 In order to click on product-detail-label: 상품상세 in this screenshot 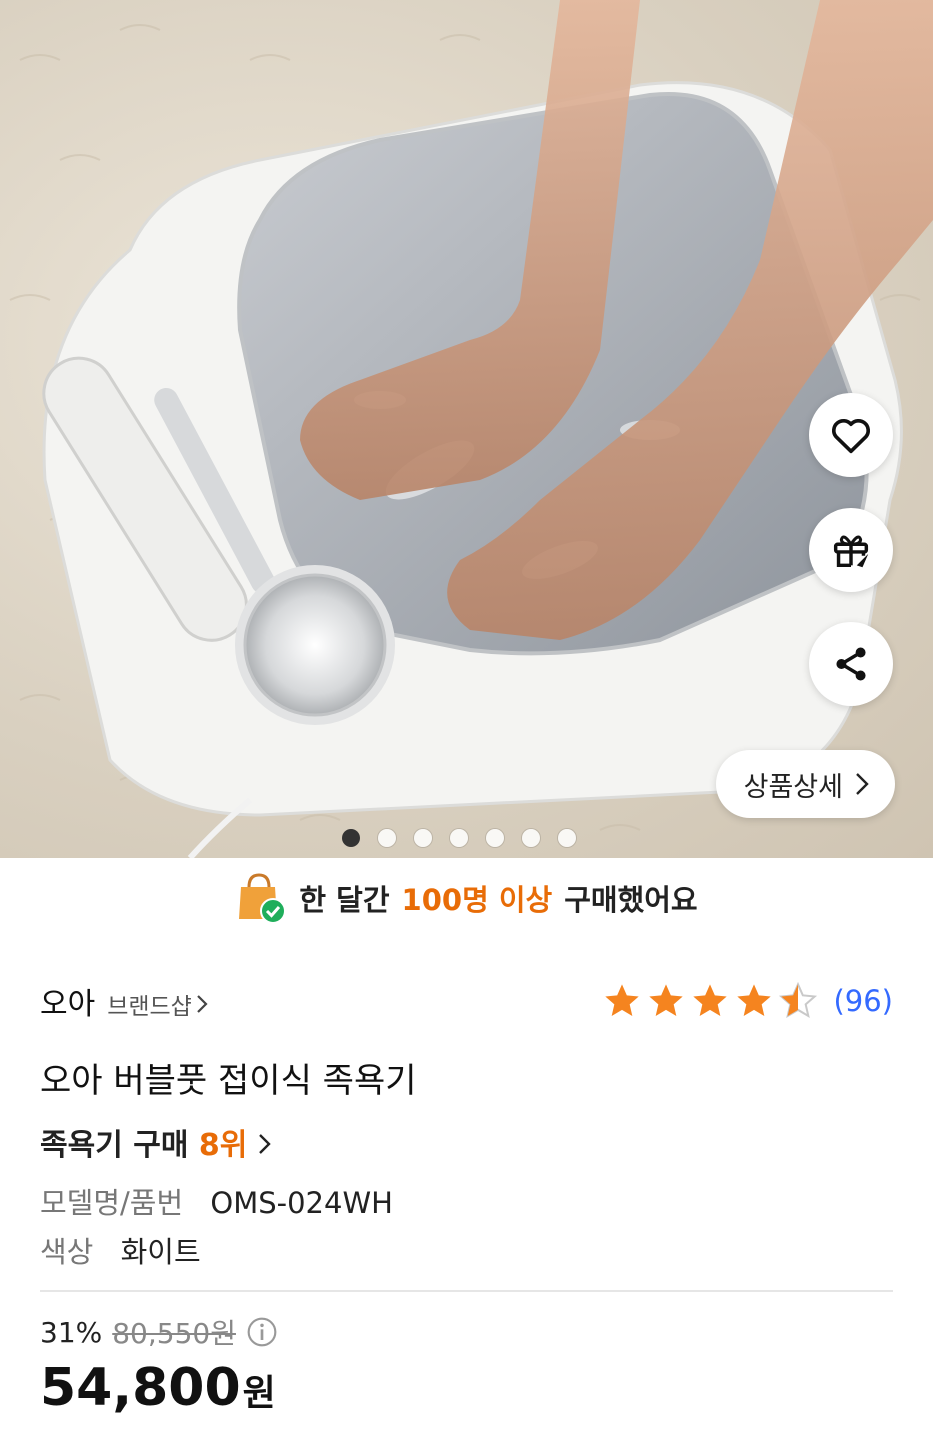, I will do `click(793, 787)`.